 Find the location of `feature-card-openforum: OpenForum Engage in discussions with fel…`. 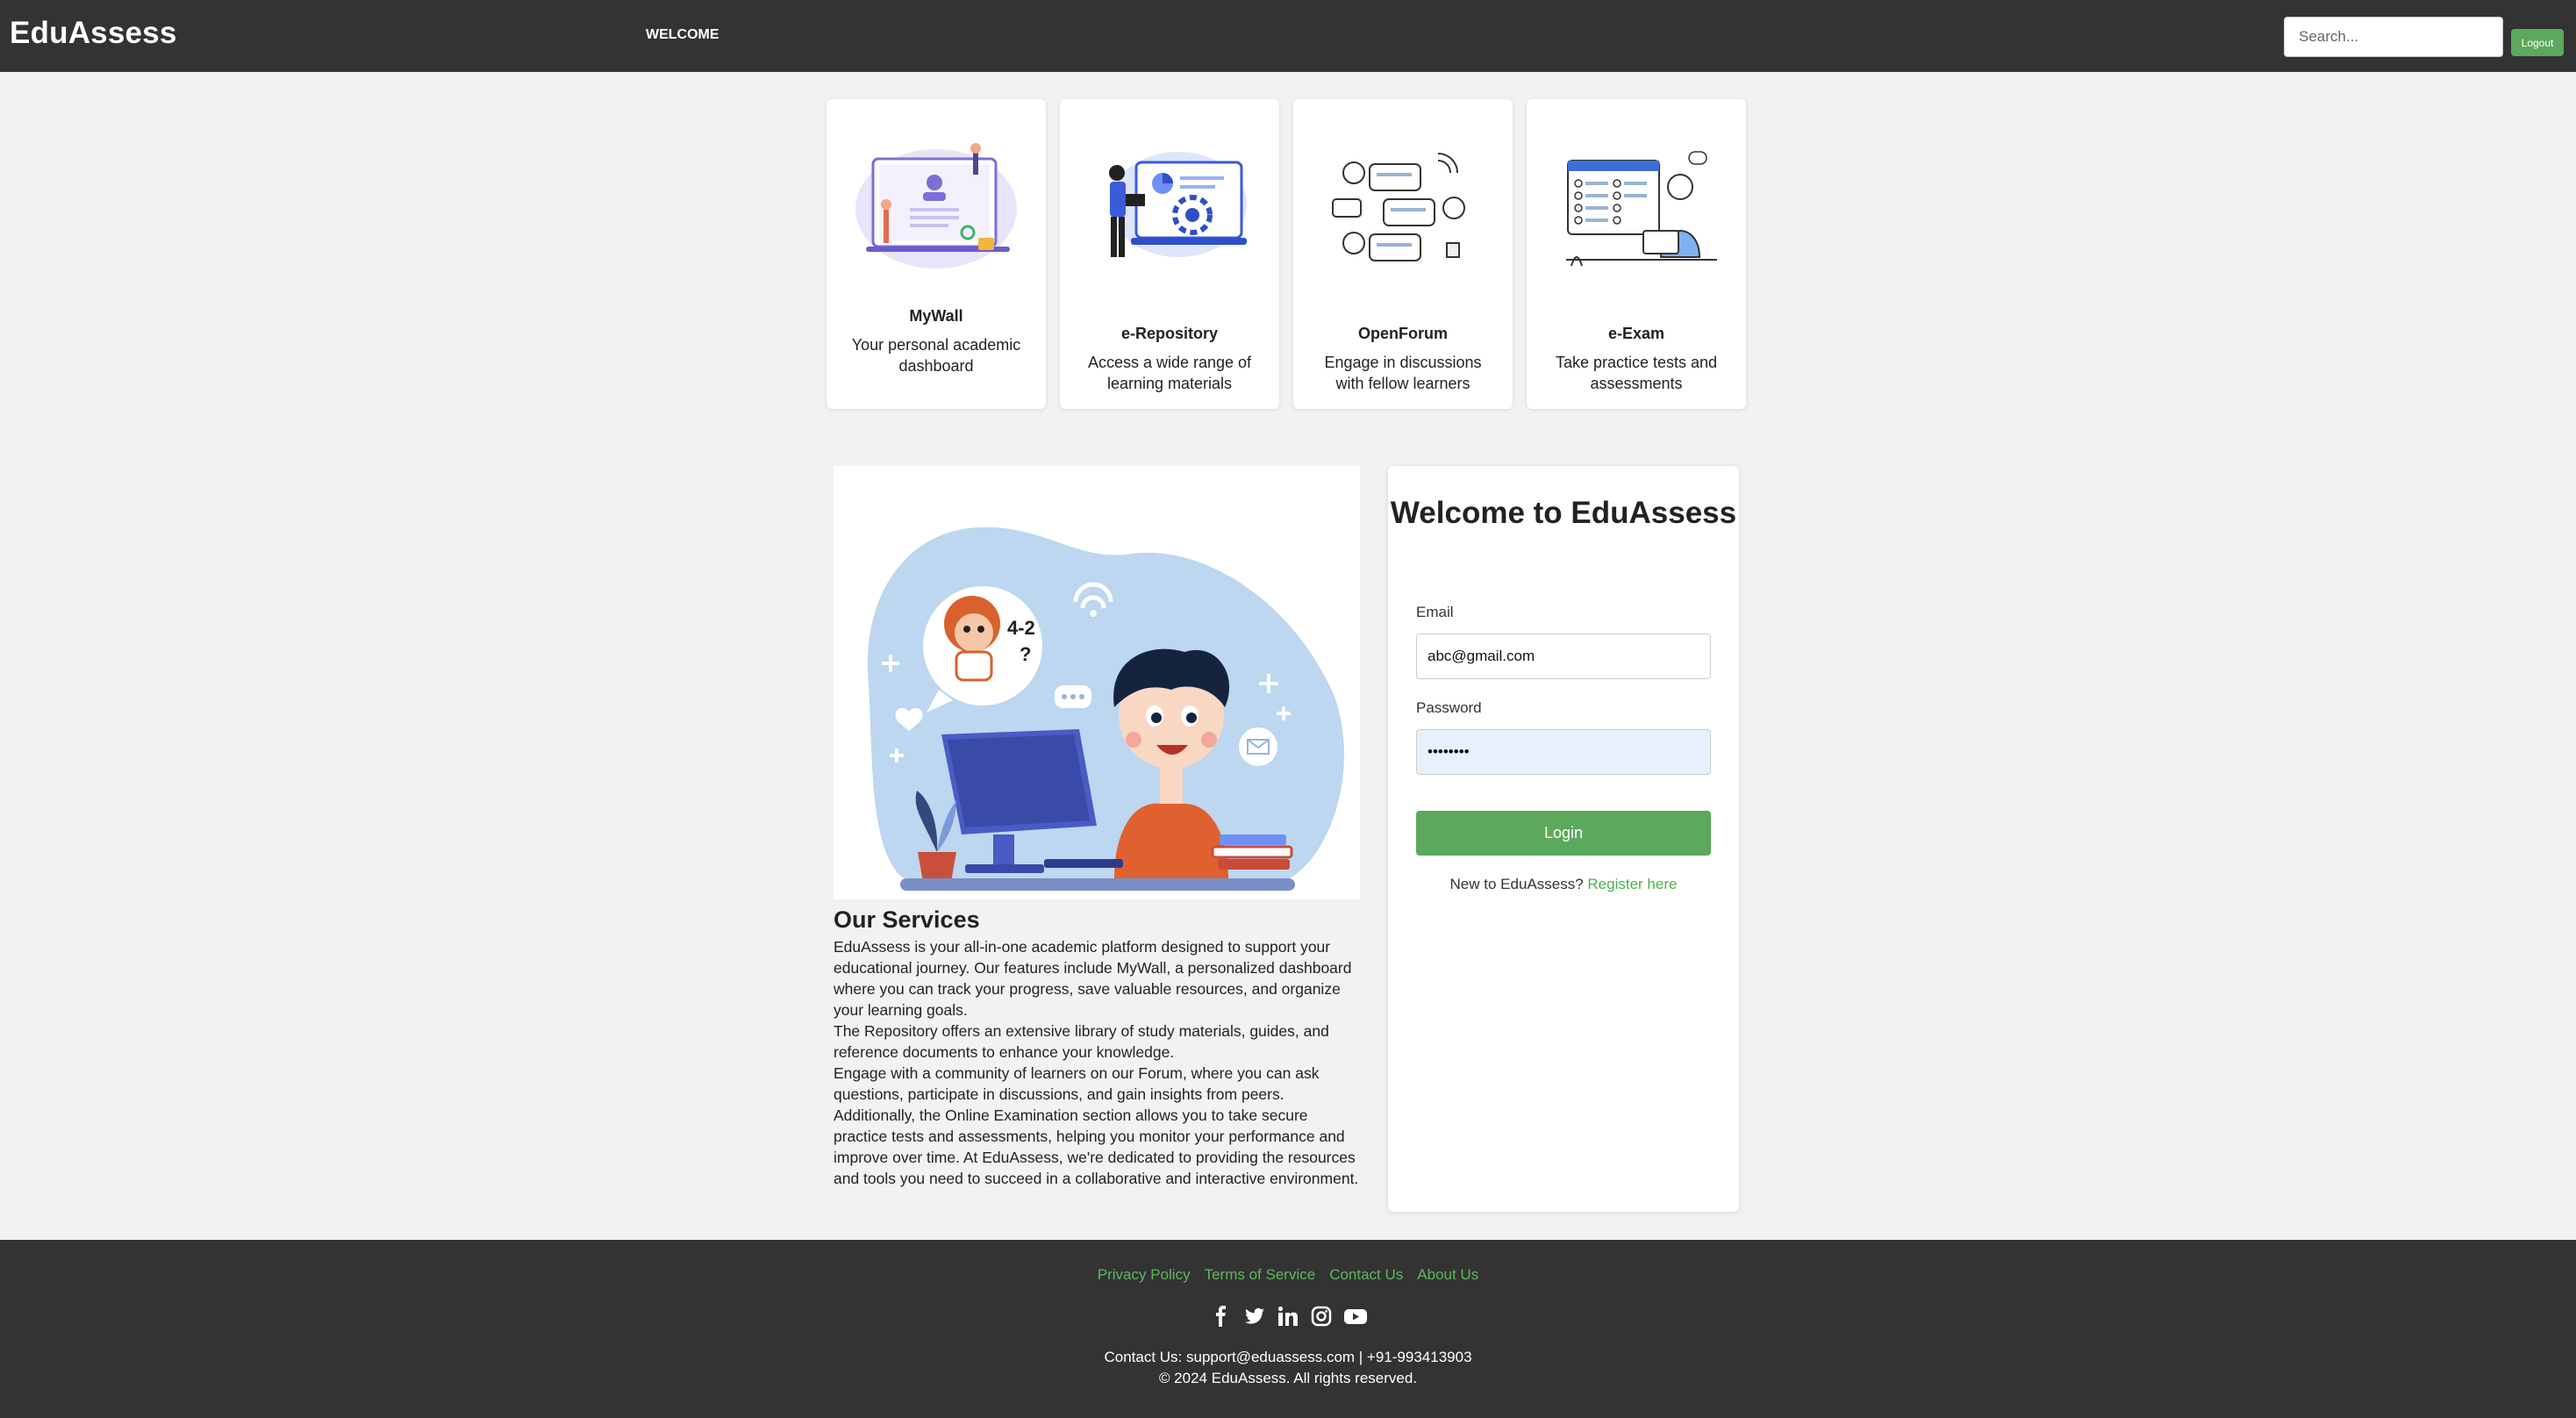

feature-card-openforum: OpenForum Engage in discussions with fel… is located at coordinates (1403, 254).